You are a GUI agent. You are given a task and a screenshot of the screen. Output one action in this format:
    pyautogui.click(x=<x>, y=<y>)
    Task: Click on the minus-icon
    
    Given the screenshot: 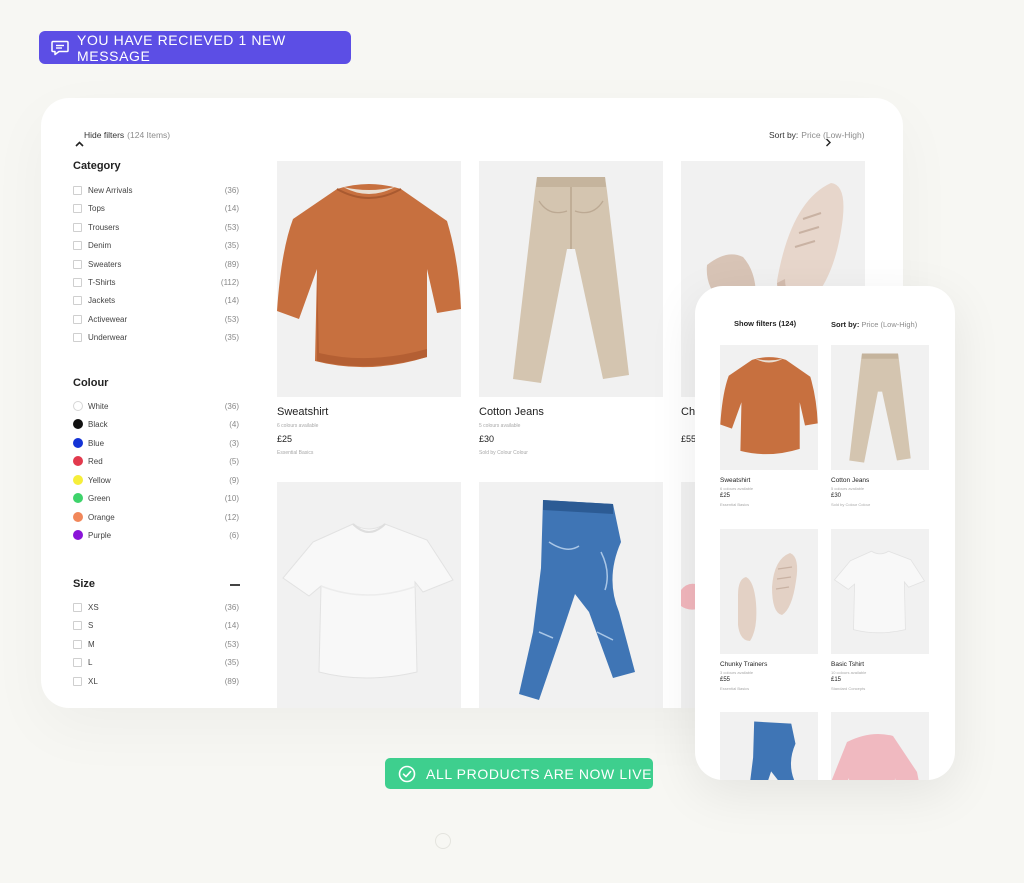 What is the action you would take?
    pyautogui.click(x=235, y=585)
    